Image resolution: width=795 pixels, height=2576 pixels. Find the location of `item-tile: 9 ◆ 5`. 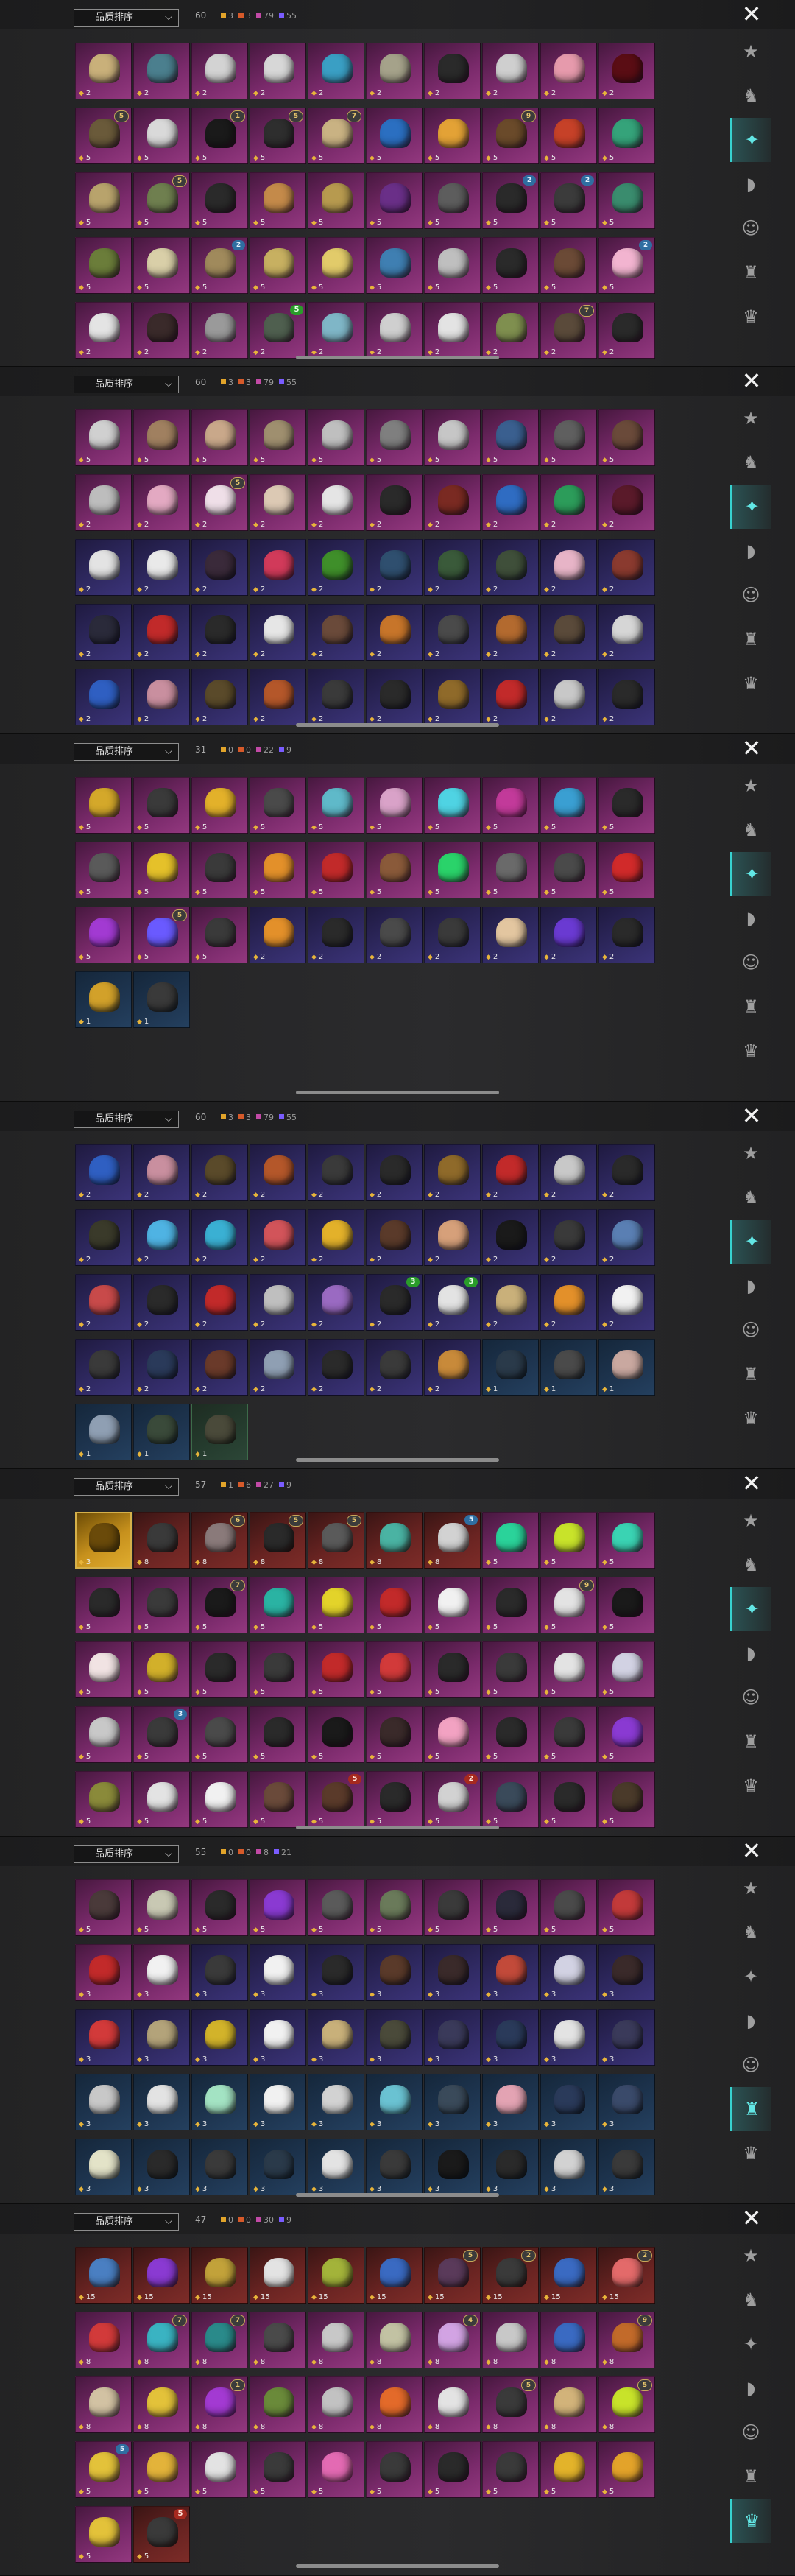

item-tile: 9 ◆ 5 is located at coordinates (568, 1605).